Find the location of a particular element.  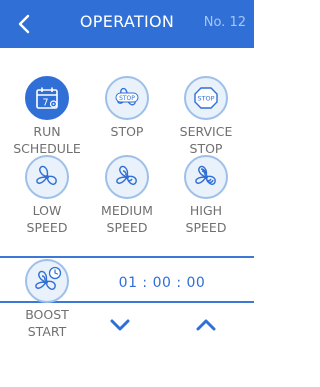

calendar-icon: 7 is located at coordinates (47, 98).